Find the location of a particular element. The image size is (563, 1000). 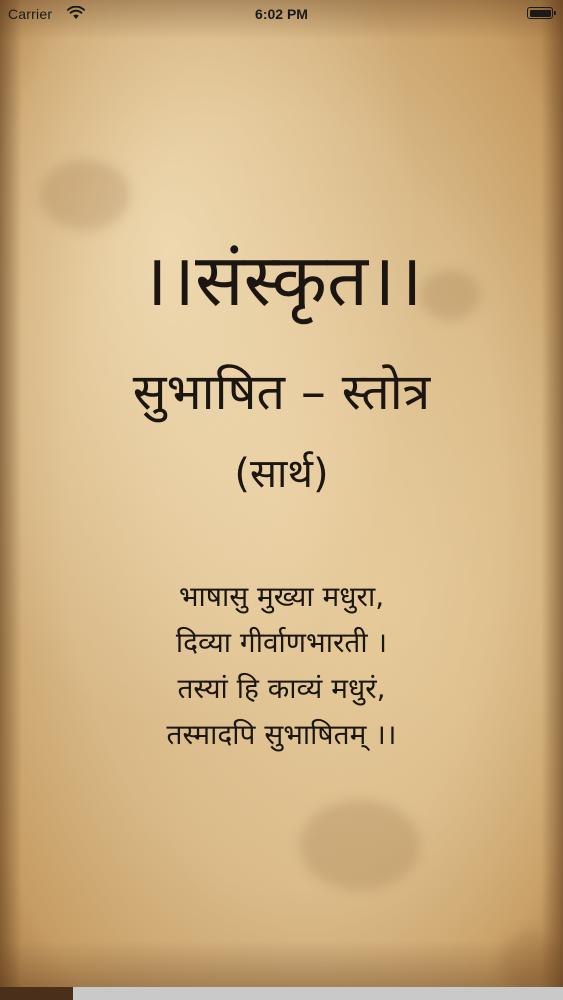

battery-icon is located at coordinates (541, 13).